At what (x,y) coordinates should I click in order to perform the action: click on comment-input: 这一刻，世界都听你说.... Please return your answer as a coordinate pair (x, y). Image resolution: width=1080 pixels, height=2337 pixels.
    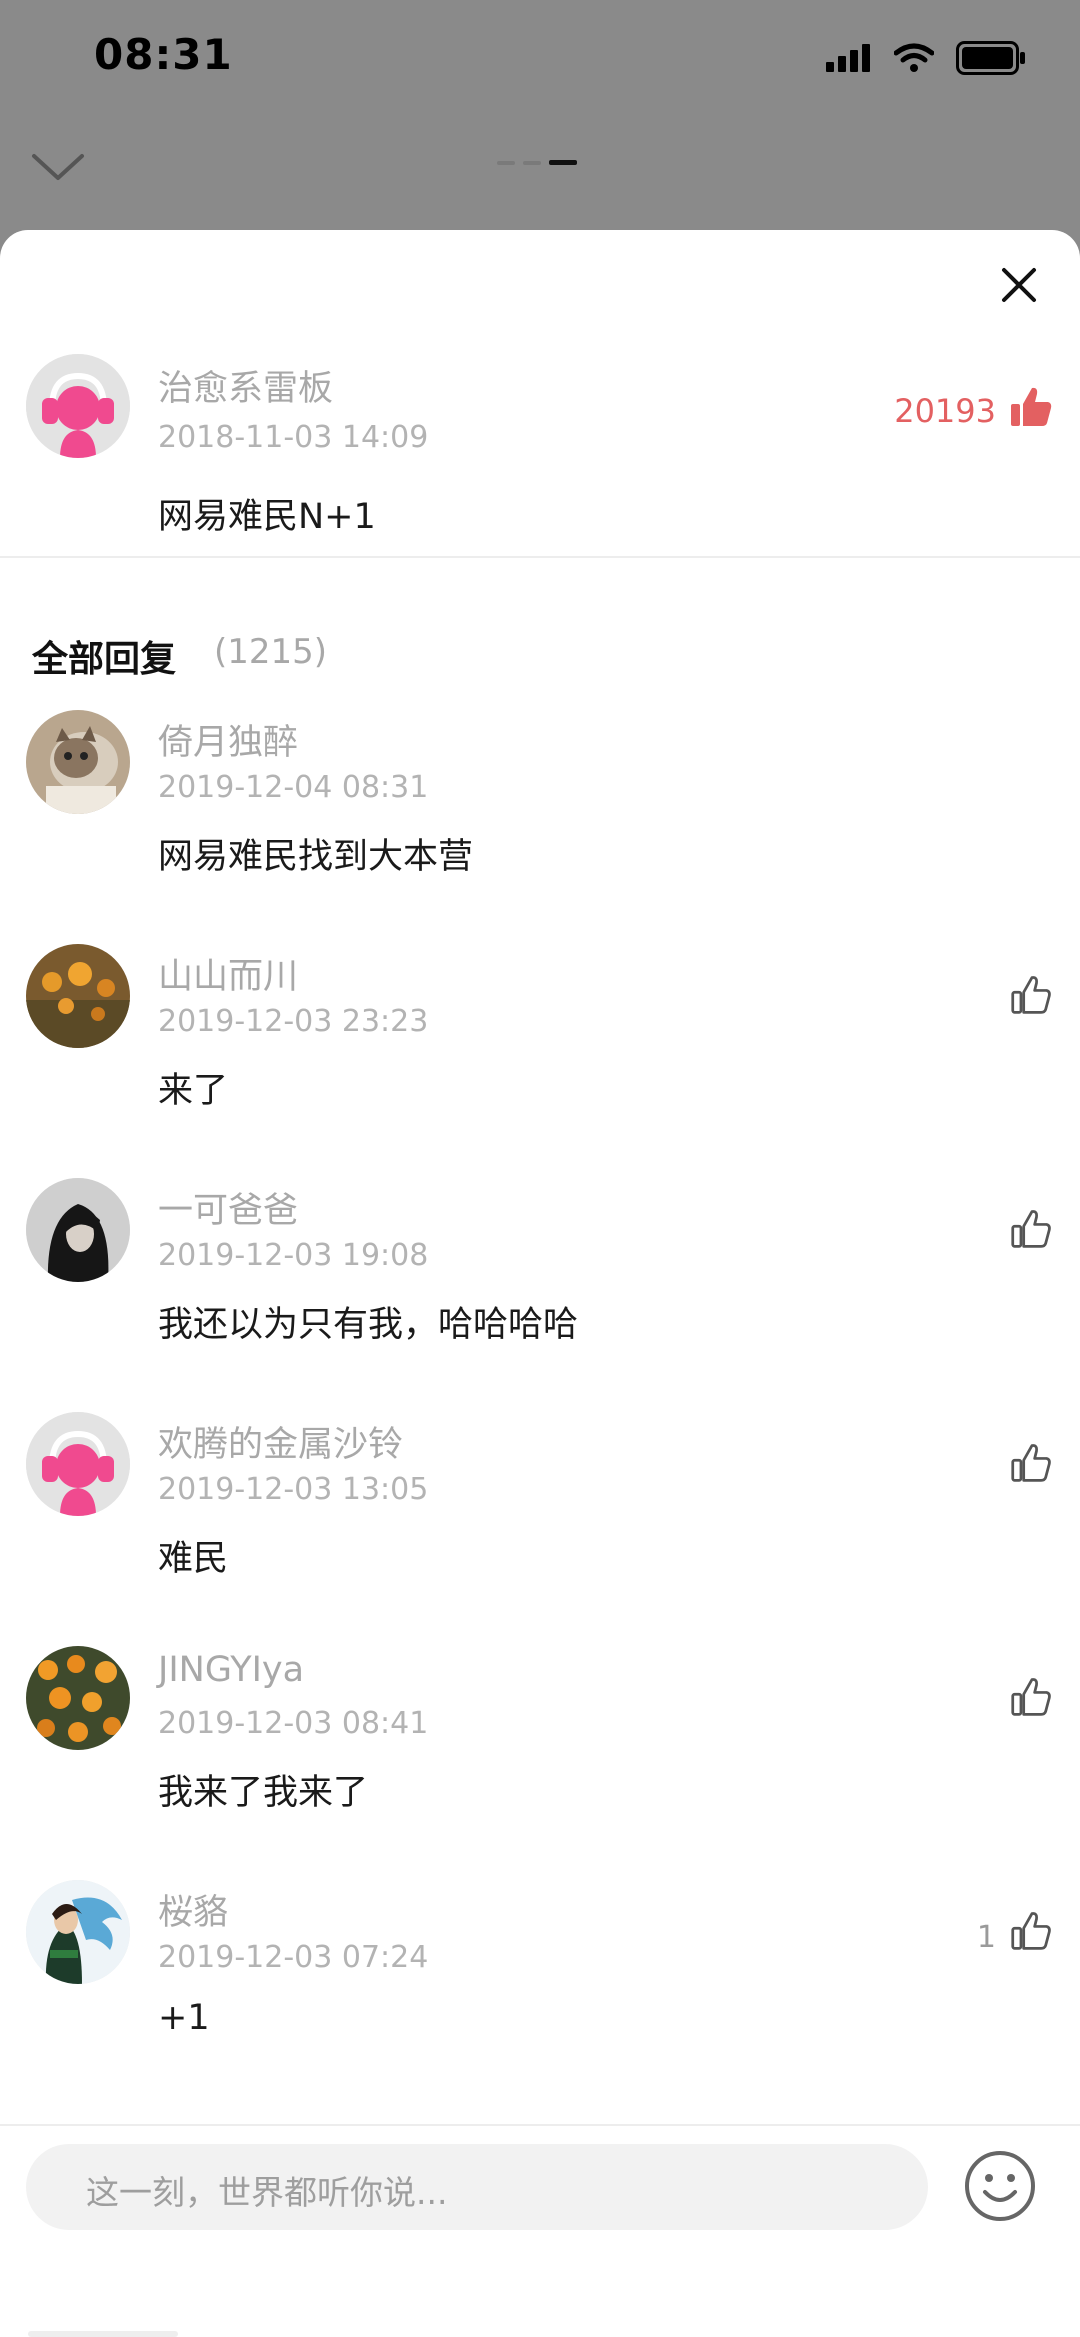
    Looking at the image, I should click on (477, 2187).